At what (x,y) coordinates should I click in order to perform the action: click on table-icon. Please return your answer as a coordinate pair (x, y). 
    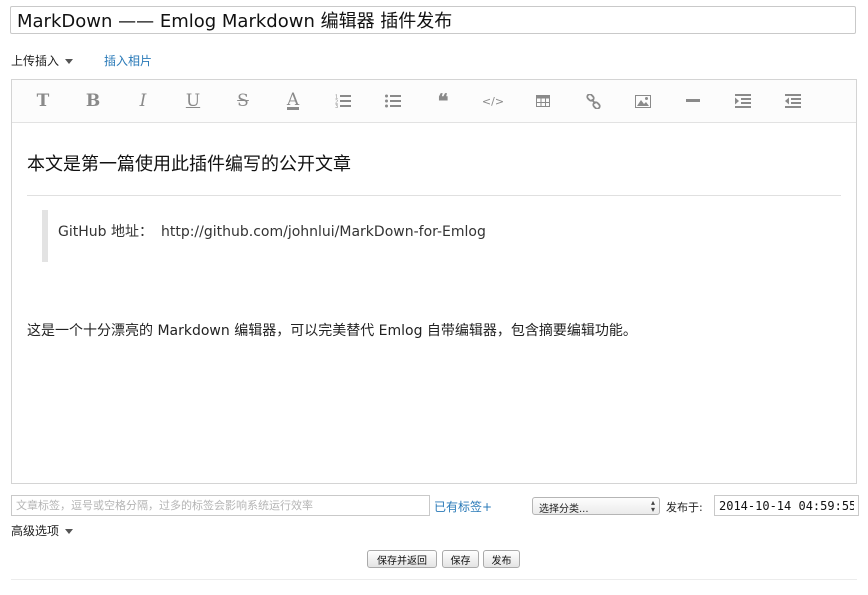
    Looking at the image, I should click on (543, 101).